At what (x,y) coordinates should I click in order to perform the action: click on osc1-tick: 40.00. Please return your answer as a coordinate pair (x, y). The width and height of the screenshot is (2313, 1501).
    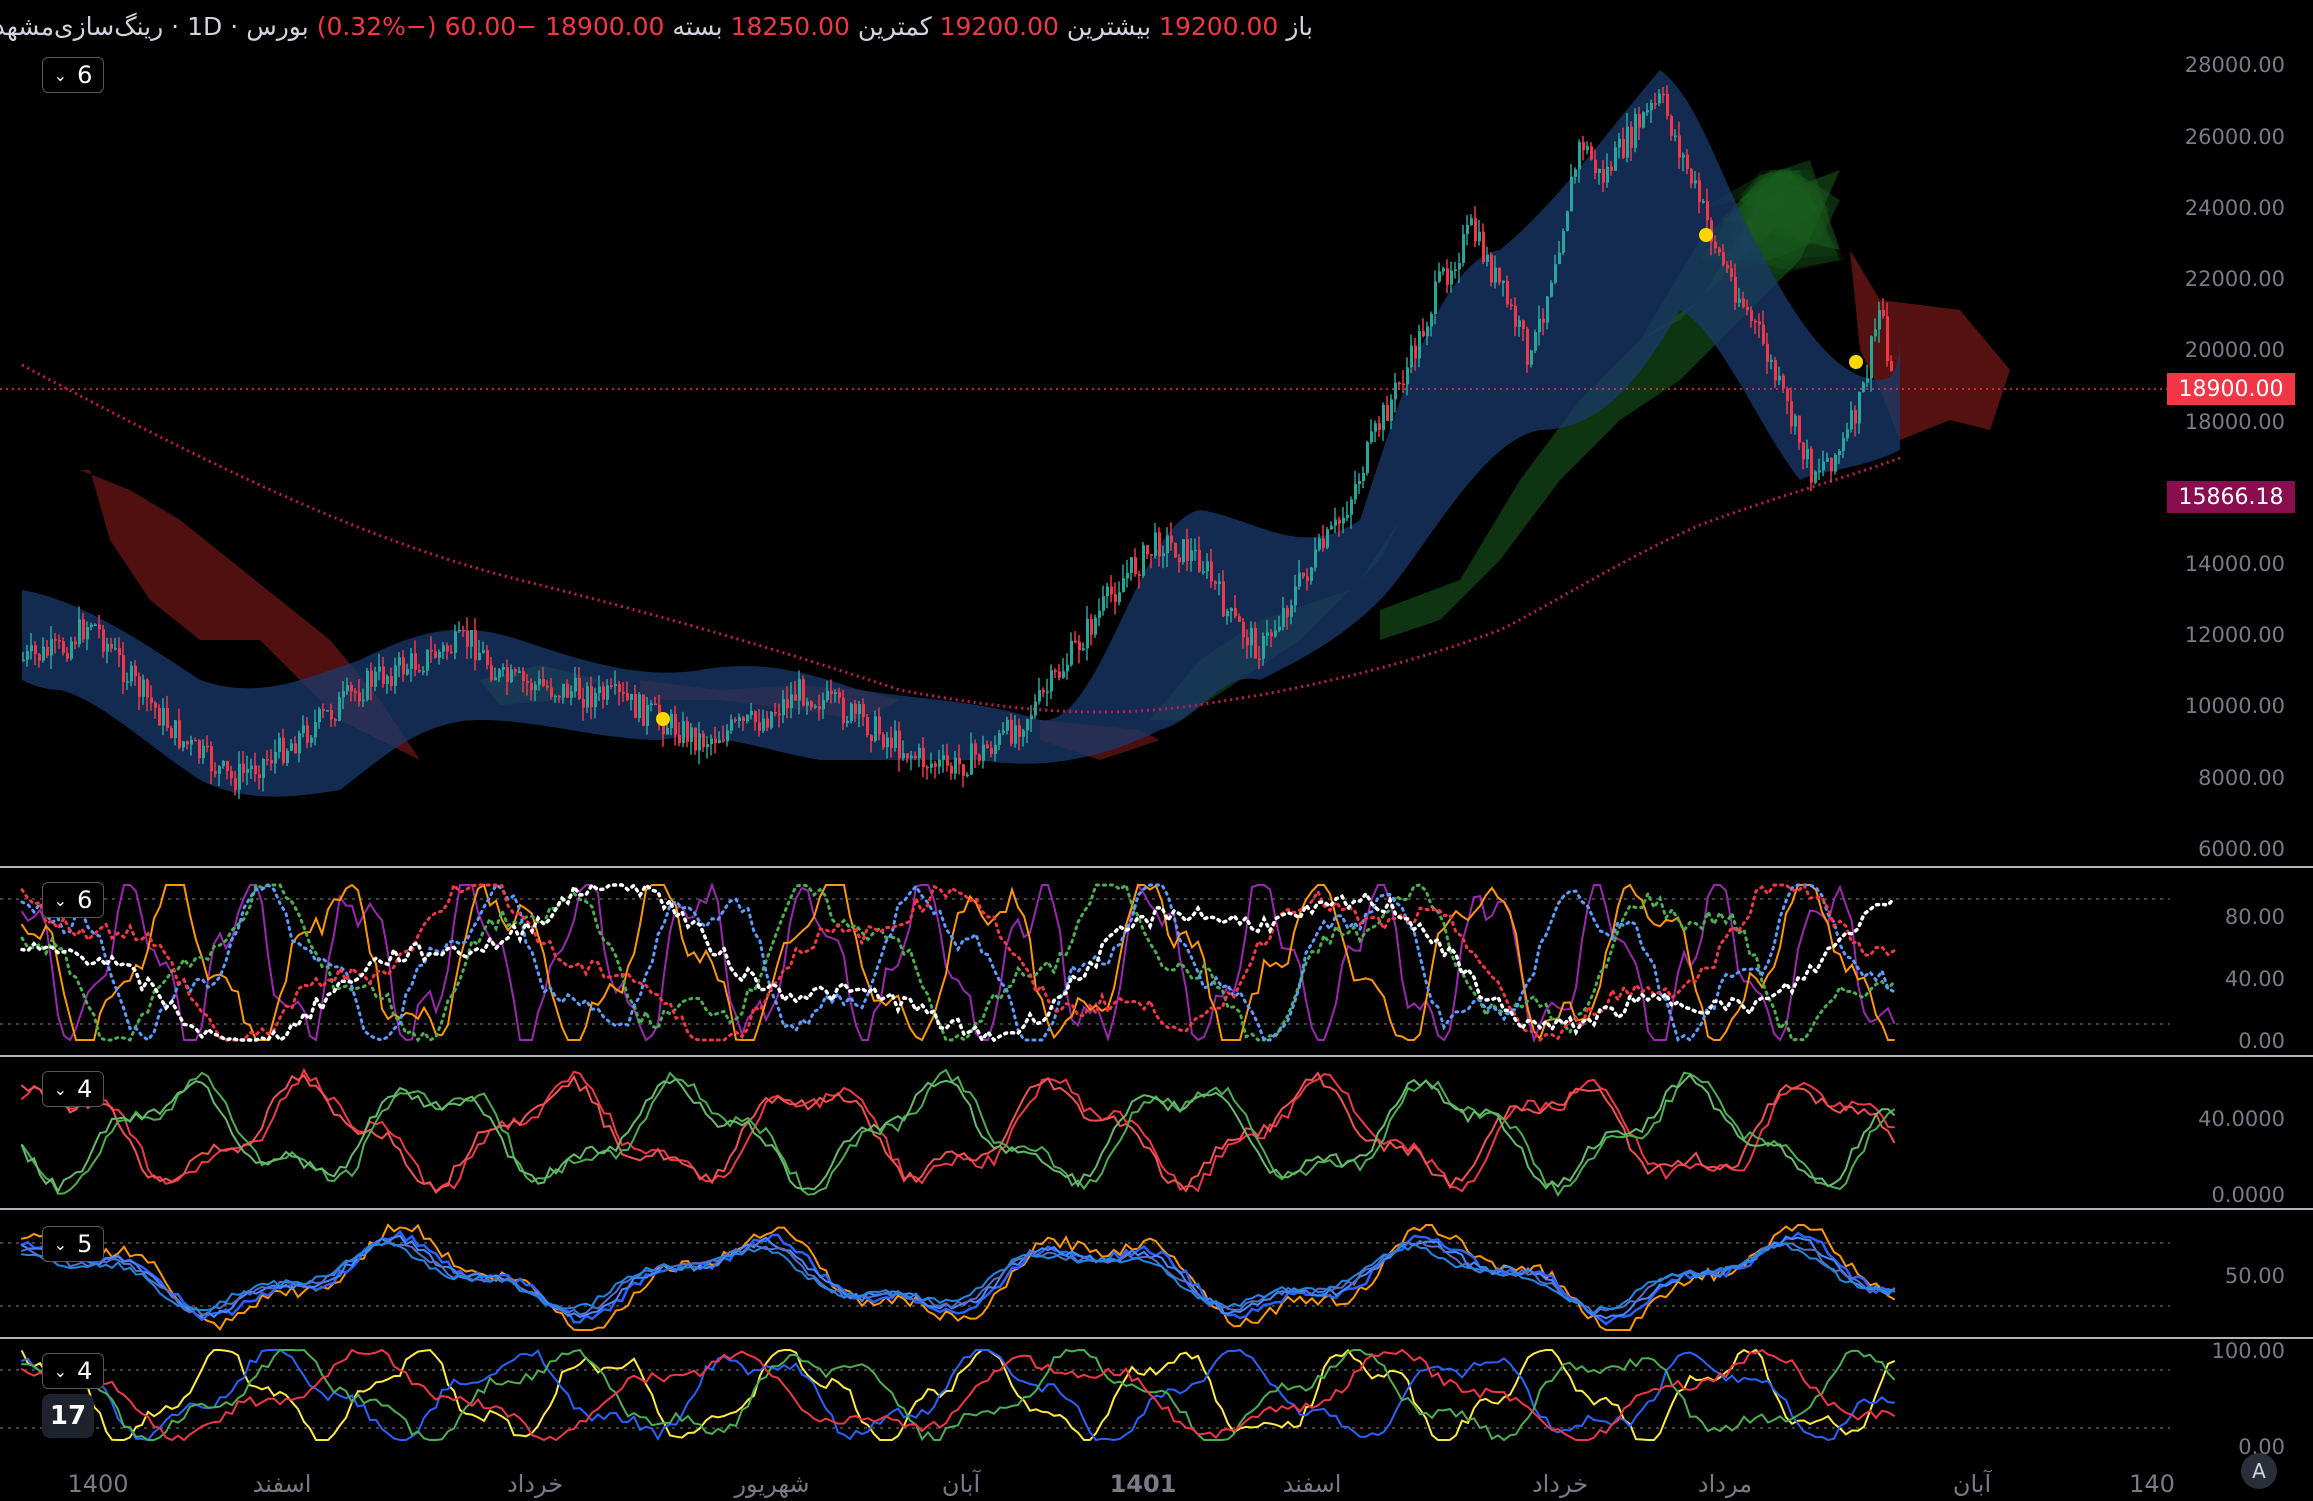
    Looking at the image, I should click on (2255, 979).